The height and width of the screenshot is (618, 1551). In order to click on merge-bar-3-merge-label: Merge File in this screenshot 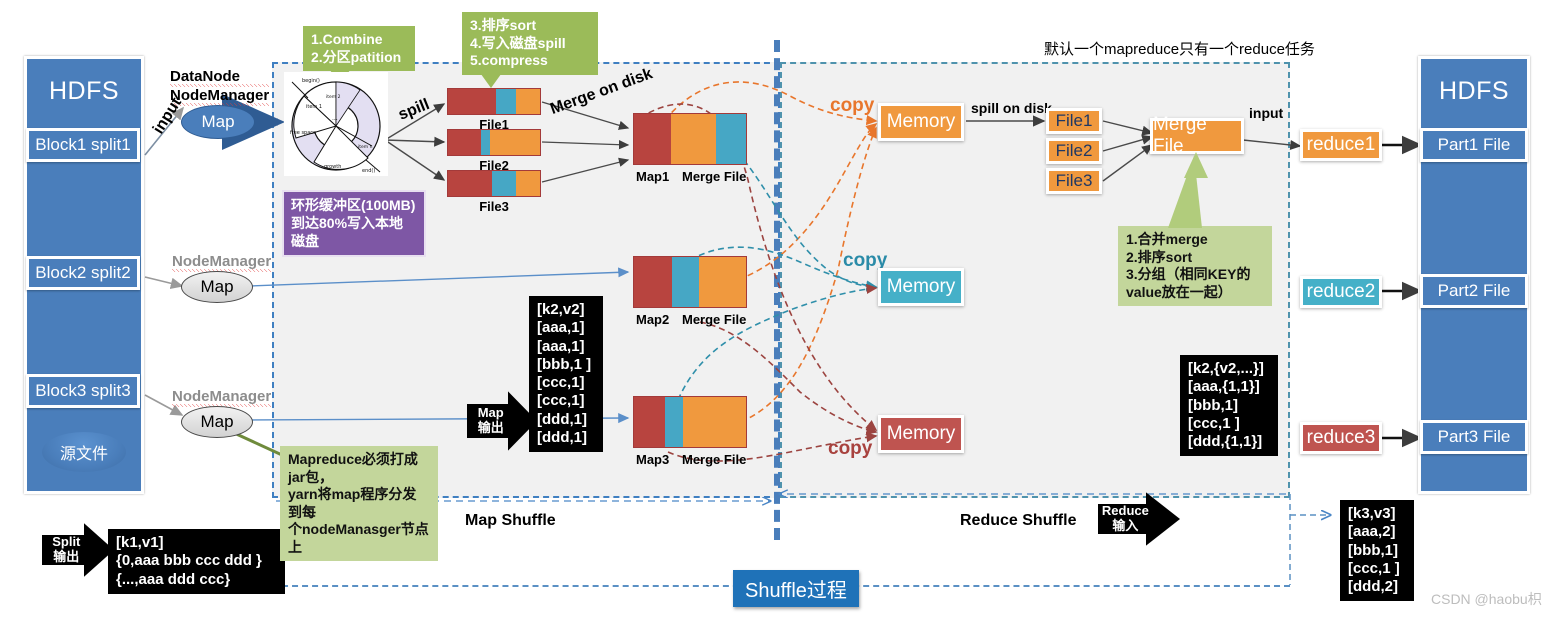, I will do `click(714, 459)`.